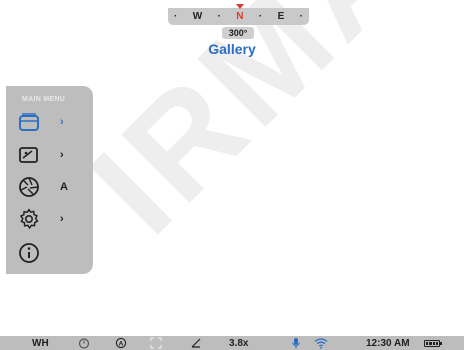 The height and width of the screenshot is (350, 464). I want to click on menu-item-value: A, so click(64, 187).